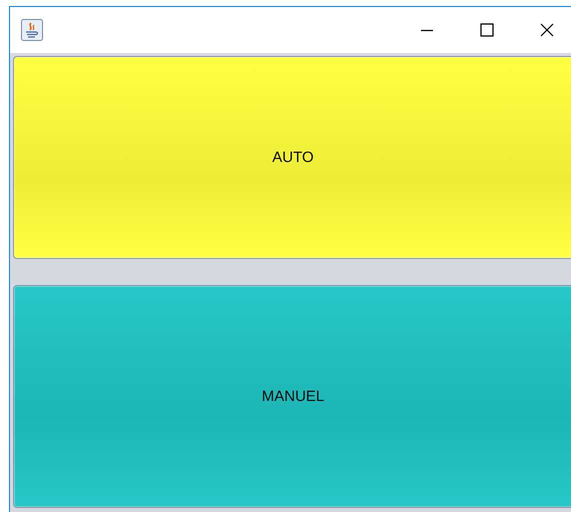 This screenshot has height=512, width=571. What do you see at coordinates (32, 30) in the screenshot?
I see `coffee-cup-icon` at bounding box center [32, 30].